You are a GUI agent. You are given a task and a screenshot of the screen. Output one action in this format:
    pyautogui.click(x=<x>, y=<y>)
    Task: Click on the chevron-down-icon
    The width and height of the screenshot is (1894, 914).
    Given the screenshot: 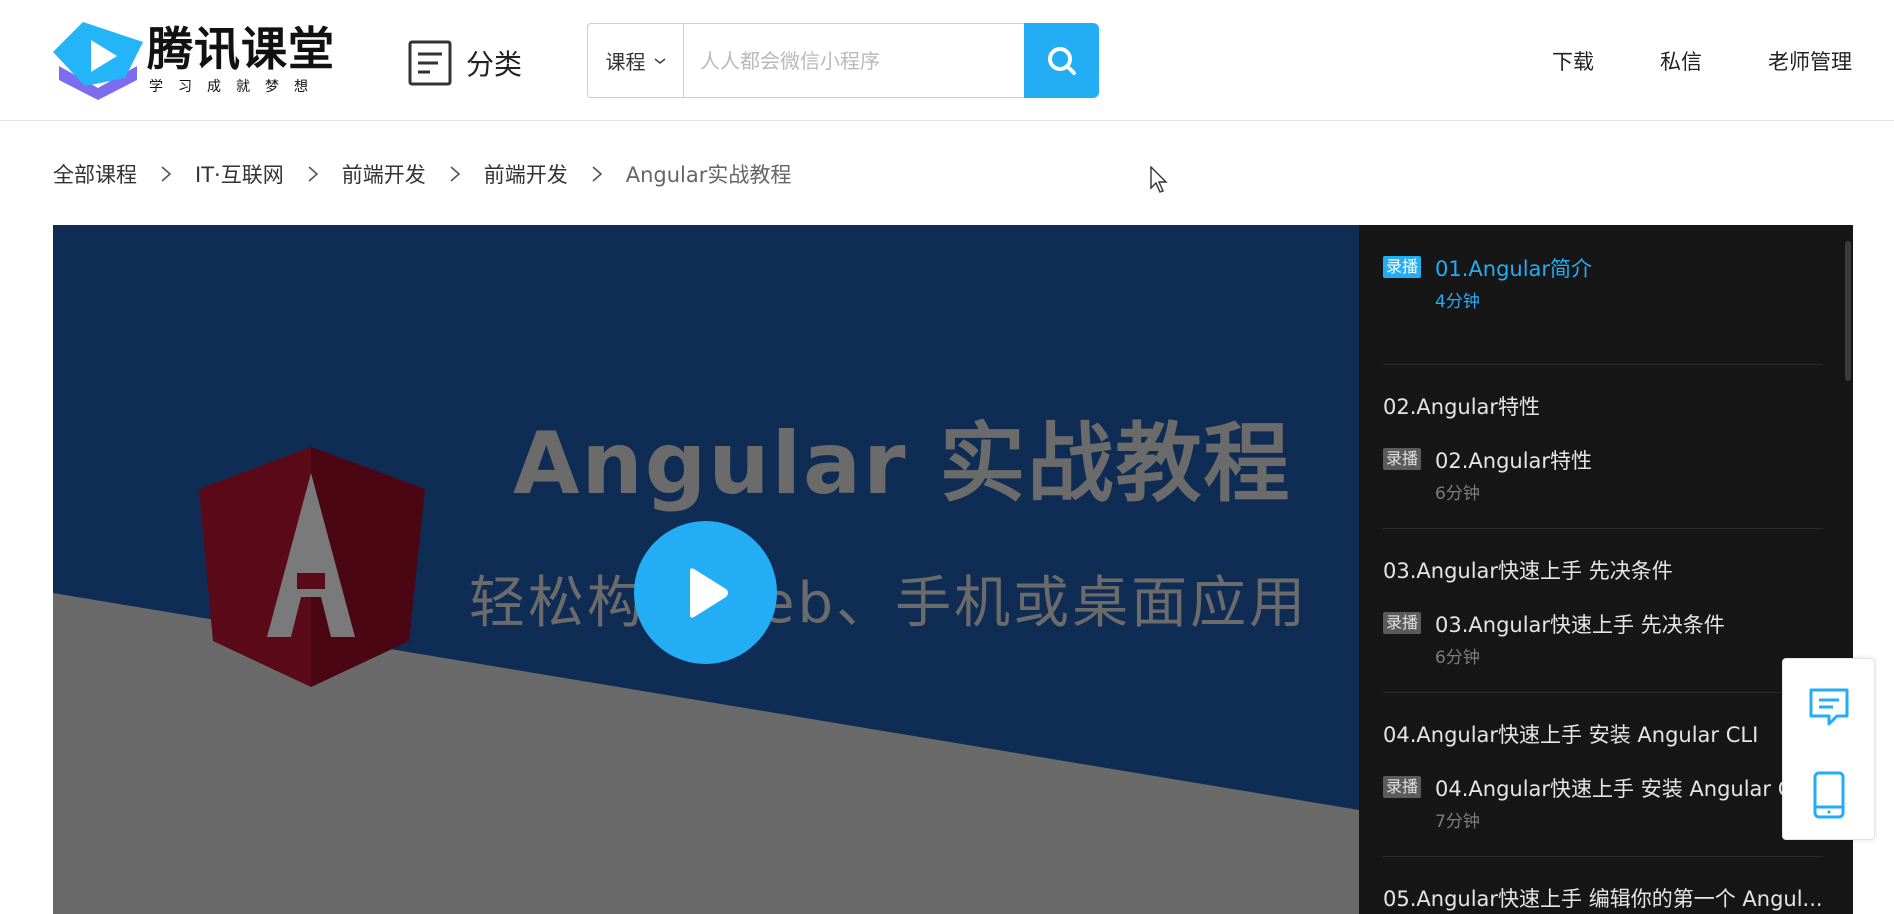 What is the action you would take?
    pyautogui.click(x=659, y=60)
    